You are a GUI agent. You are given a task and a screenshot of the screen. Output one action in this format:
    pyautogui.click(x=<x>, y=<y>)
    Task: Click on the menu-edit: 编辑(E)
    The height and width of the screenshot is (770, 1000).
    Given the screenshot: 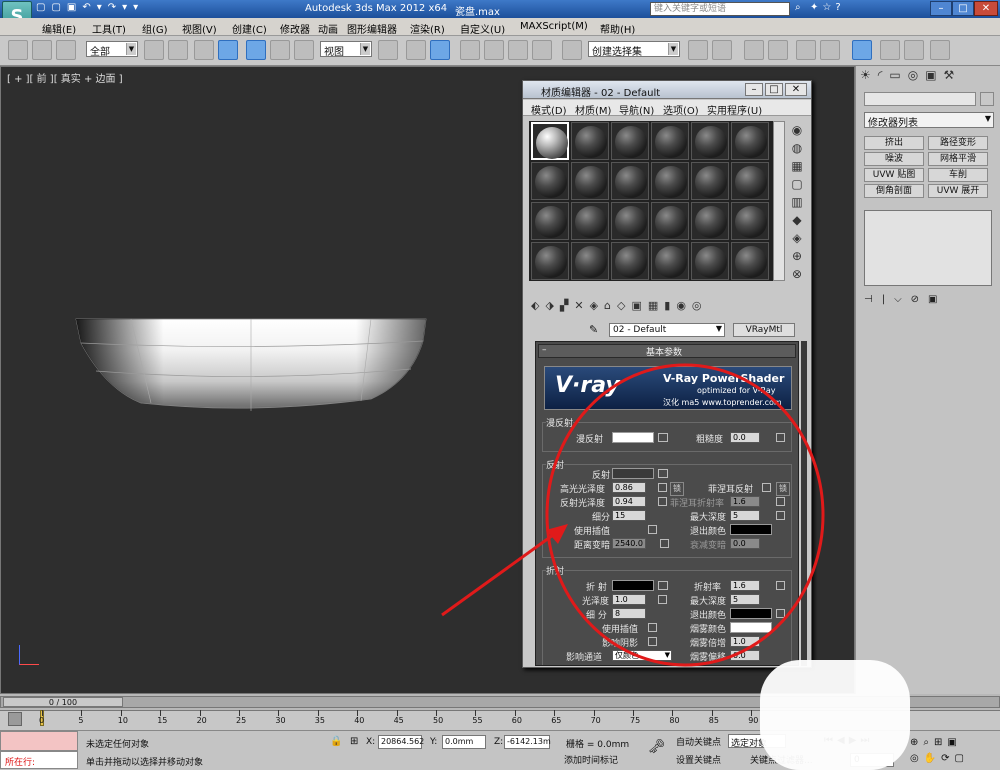 What is the action you would take?
    pyautogui.click(x=59, y=28)
    